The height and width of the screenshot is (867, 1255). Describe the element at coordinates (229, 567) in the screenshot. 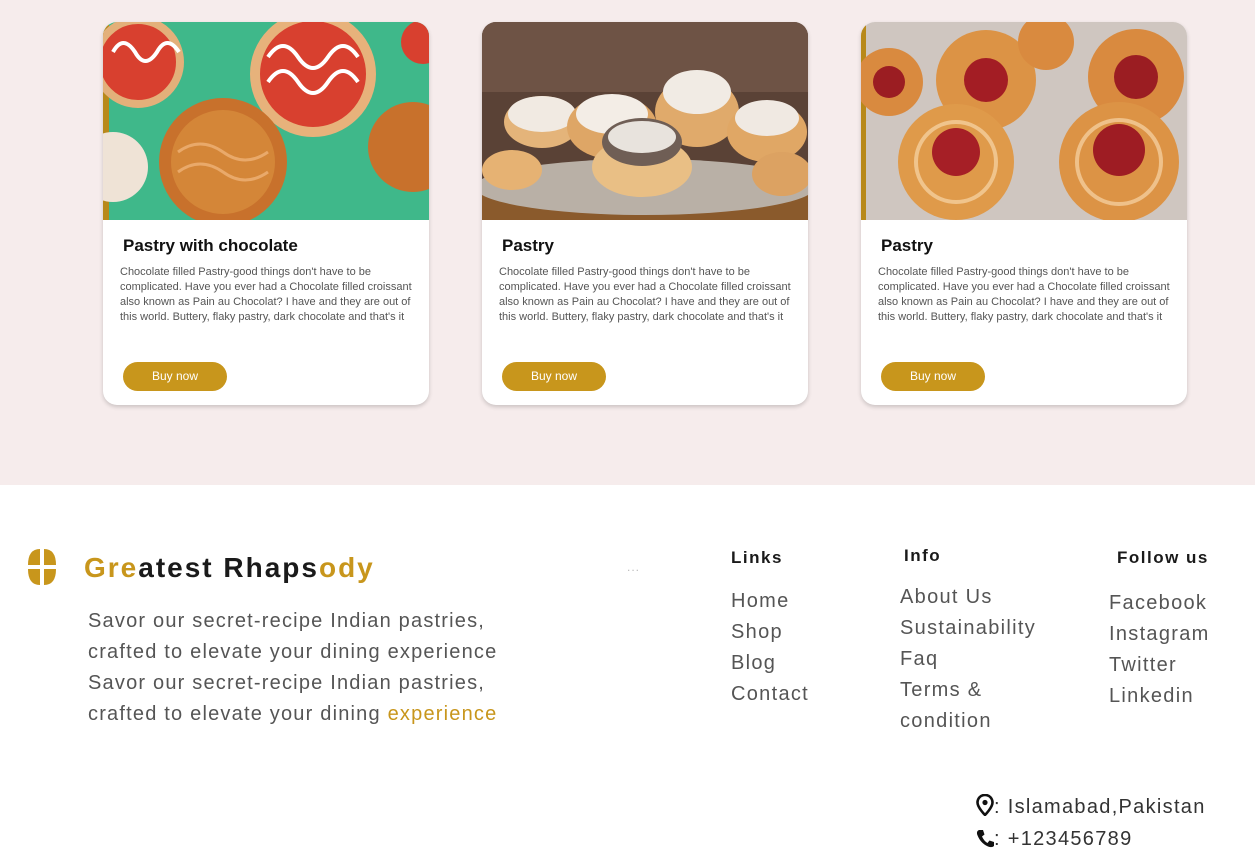

I see `brand-name: Greatest Rhapsody` at that location.